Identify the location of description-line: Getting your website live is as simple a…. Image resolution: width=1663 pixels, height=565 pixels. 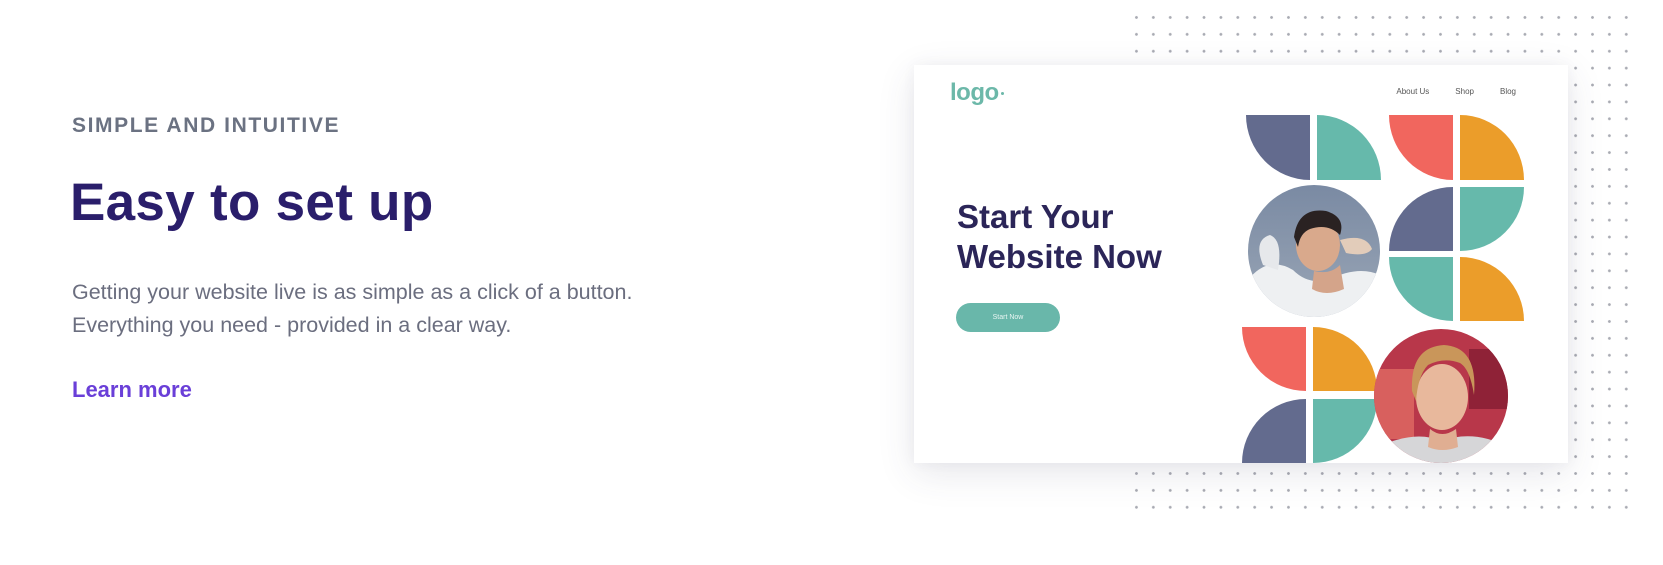
(352, 292).